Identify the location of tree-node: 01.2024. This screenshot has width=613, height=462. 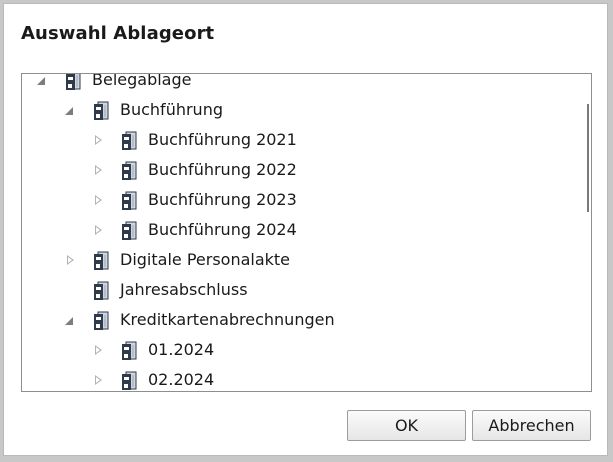
(306, 350).